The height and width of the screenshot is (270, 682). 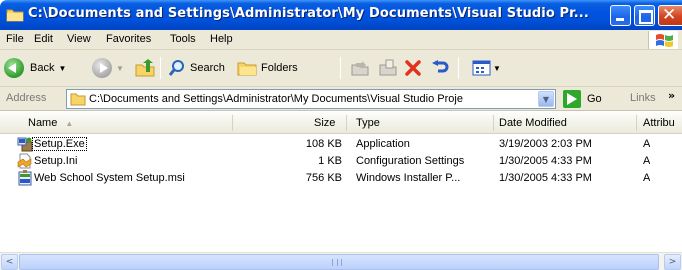 What do you see at coordinates (383, 144) in the screenshot?
I see `file-type: Application` at bounding box center [383, 144].